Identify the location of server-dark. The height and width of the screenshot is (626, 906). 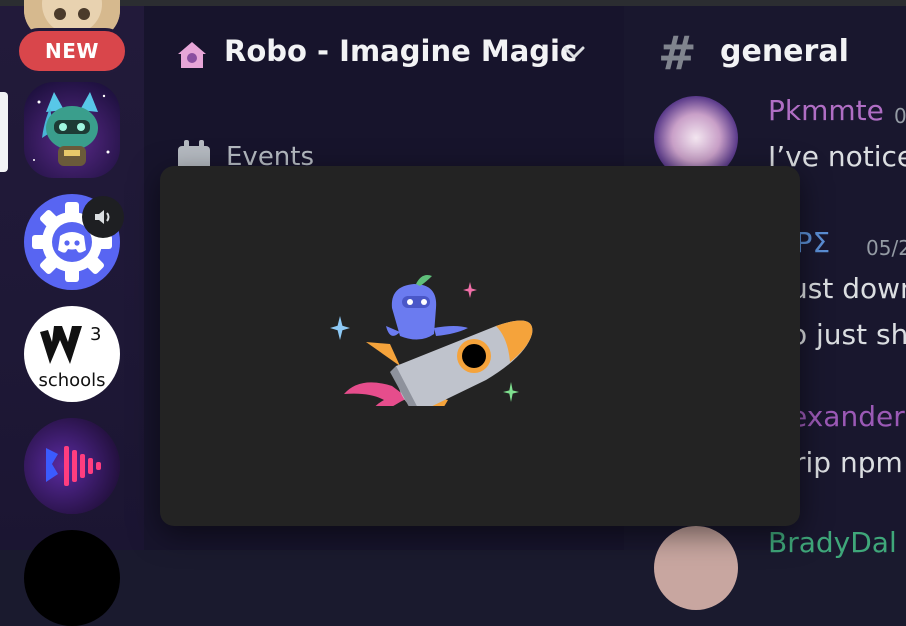
(72, 578).